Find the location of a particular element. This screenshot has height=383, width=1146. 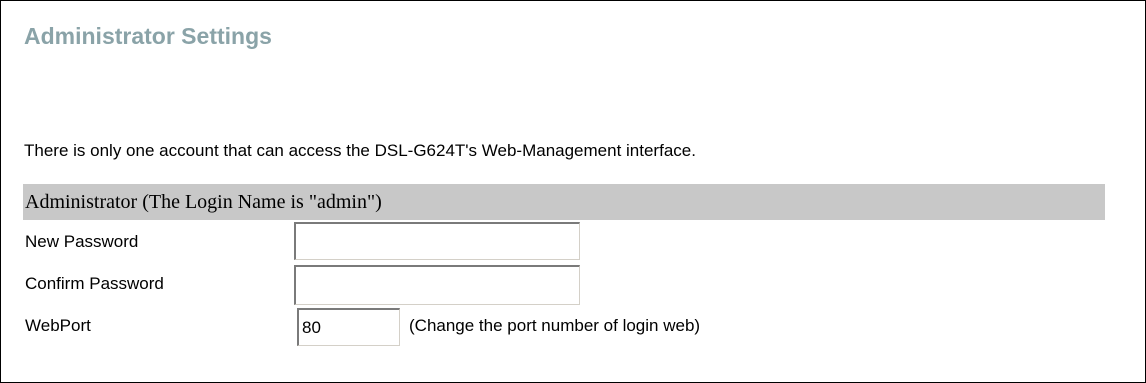

new-password-label: New Password is located at coordinates (82, 241).